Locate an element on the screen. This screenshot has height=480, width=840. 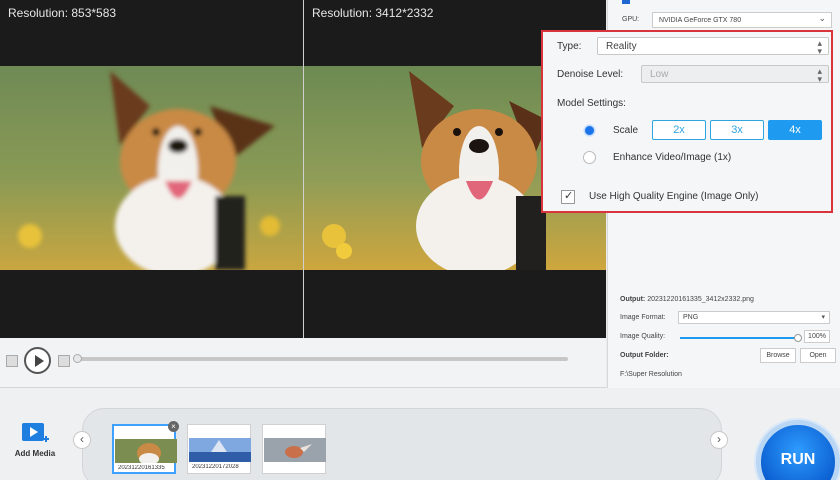
thumbnail-dog-image is located at coordinates (146, 451).